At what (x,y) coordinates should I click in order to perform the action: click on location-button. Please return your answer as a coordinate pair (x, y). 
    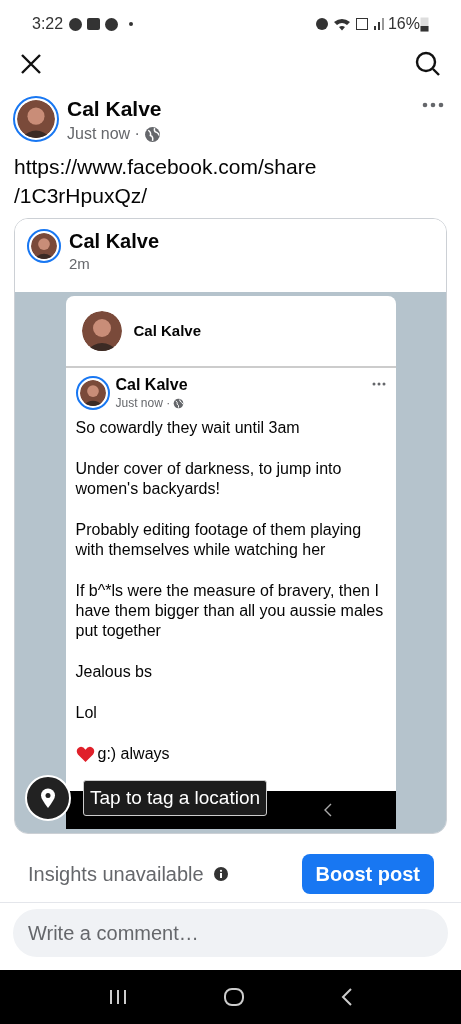
    Looking at the image, I should click on (48, 798).